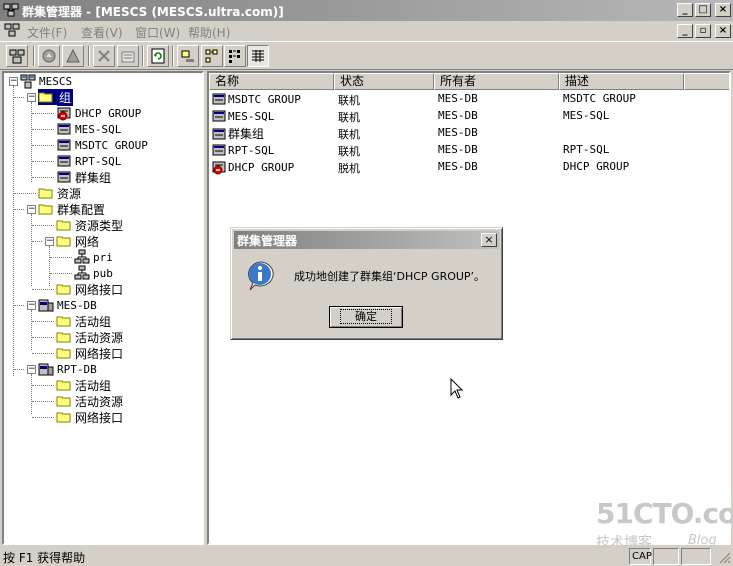 The image size is (733, 566). What do you see at coordinates (73, 56) in the screenshot?
I see `offline-icon` at bounding box center [73, 56].